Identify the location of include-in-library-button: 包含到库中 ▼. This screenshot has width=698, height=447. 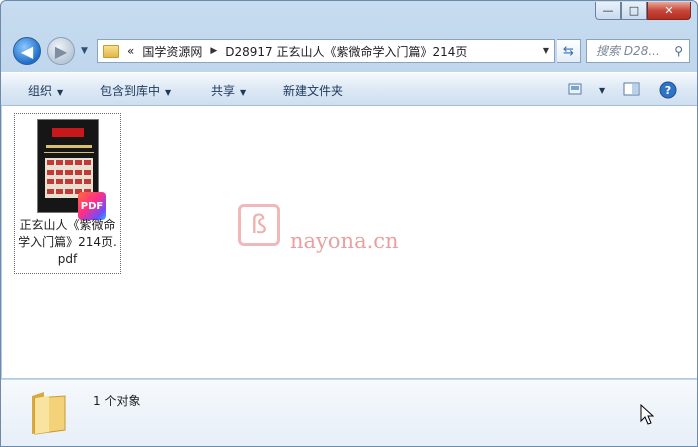
(135, 90).